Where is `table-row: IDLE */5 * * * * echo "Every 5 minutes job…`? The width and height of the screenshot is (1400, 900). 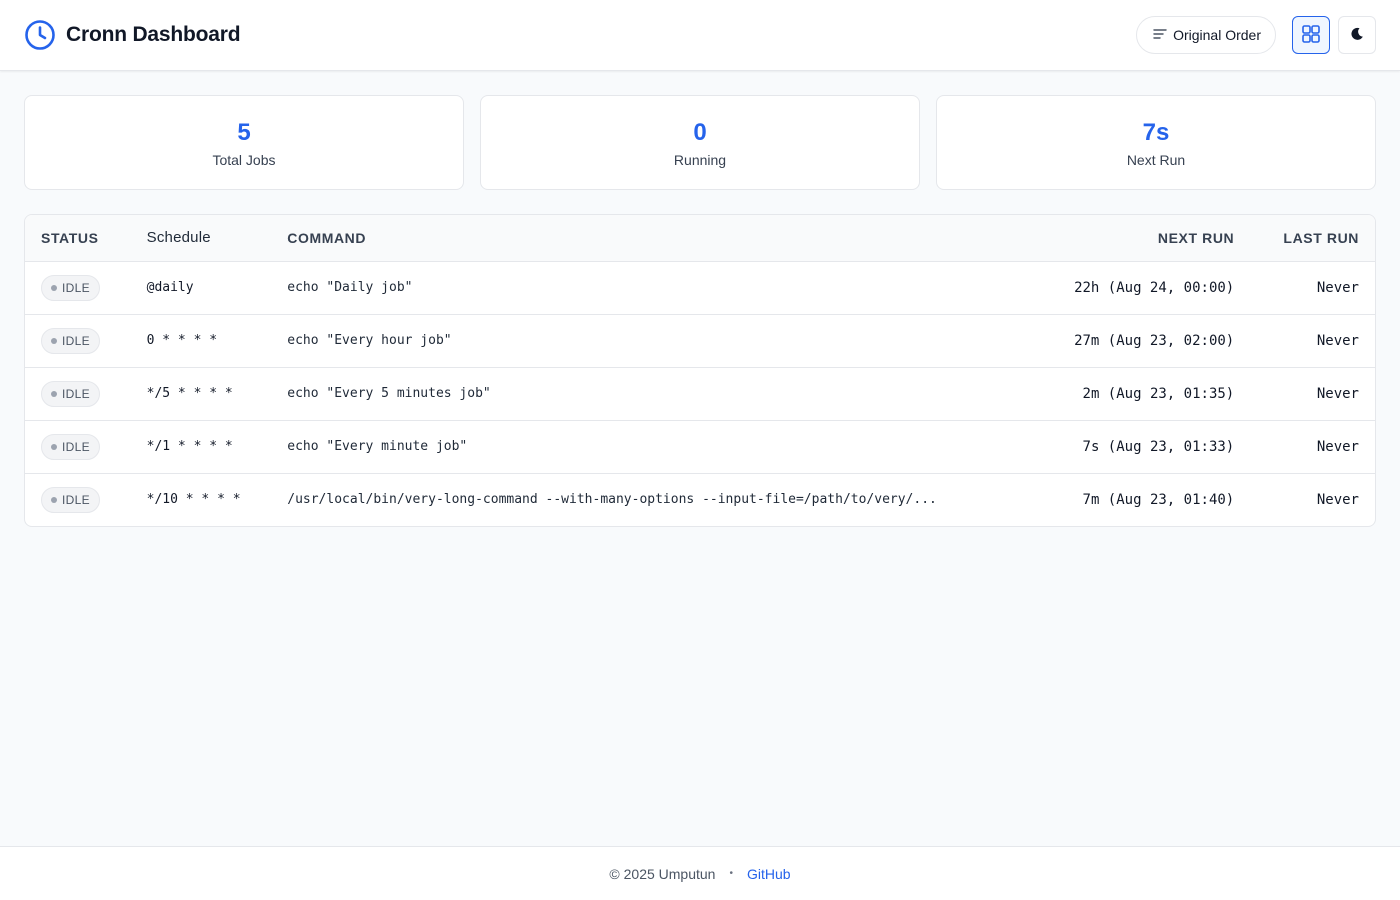
table-row: IDLE */5 * * * * echo "Every 5 minutes job… is located at coordinates (700, 394).